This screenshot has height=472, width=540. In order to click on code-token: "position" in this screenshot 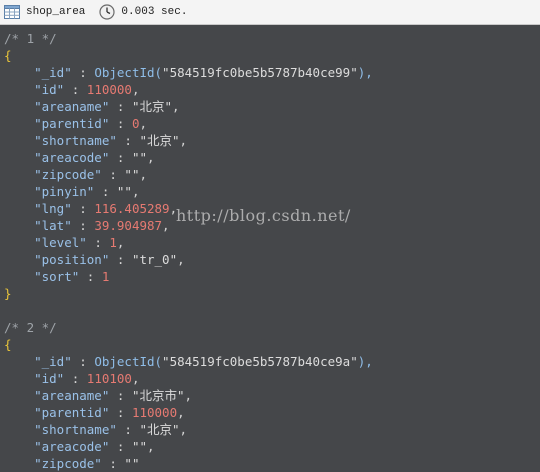, I will do `click(57, 259)`.